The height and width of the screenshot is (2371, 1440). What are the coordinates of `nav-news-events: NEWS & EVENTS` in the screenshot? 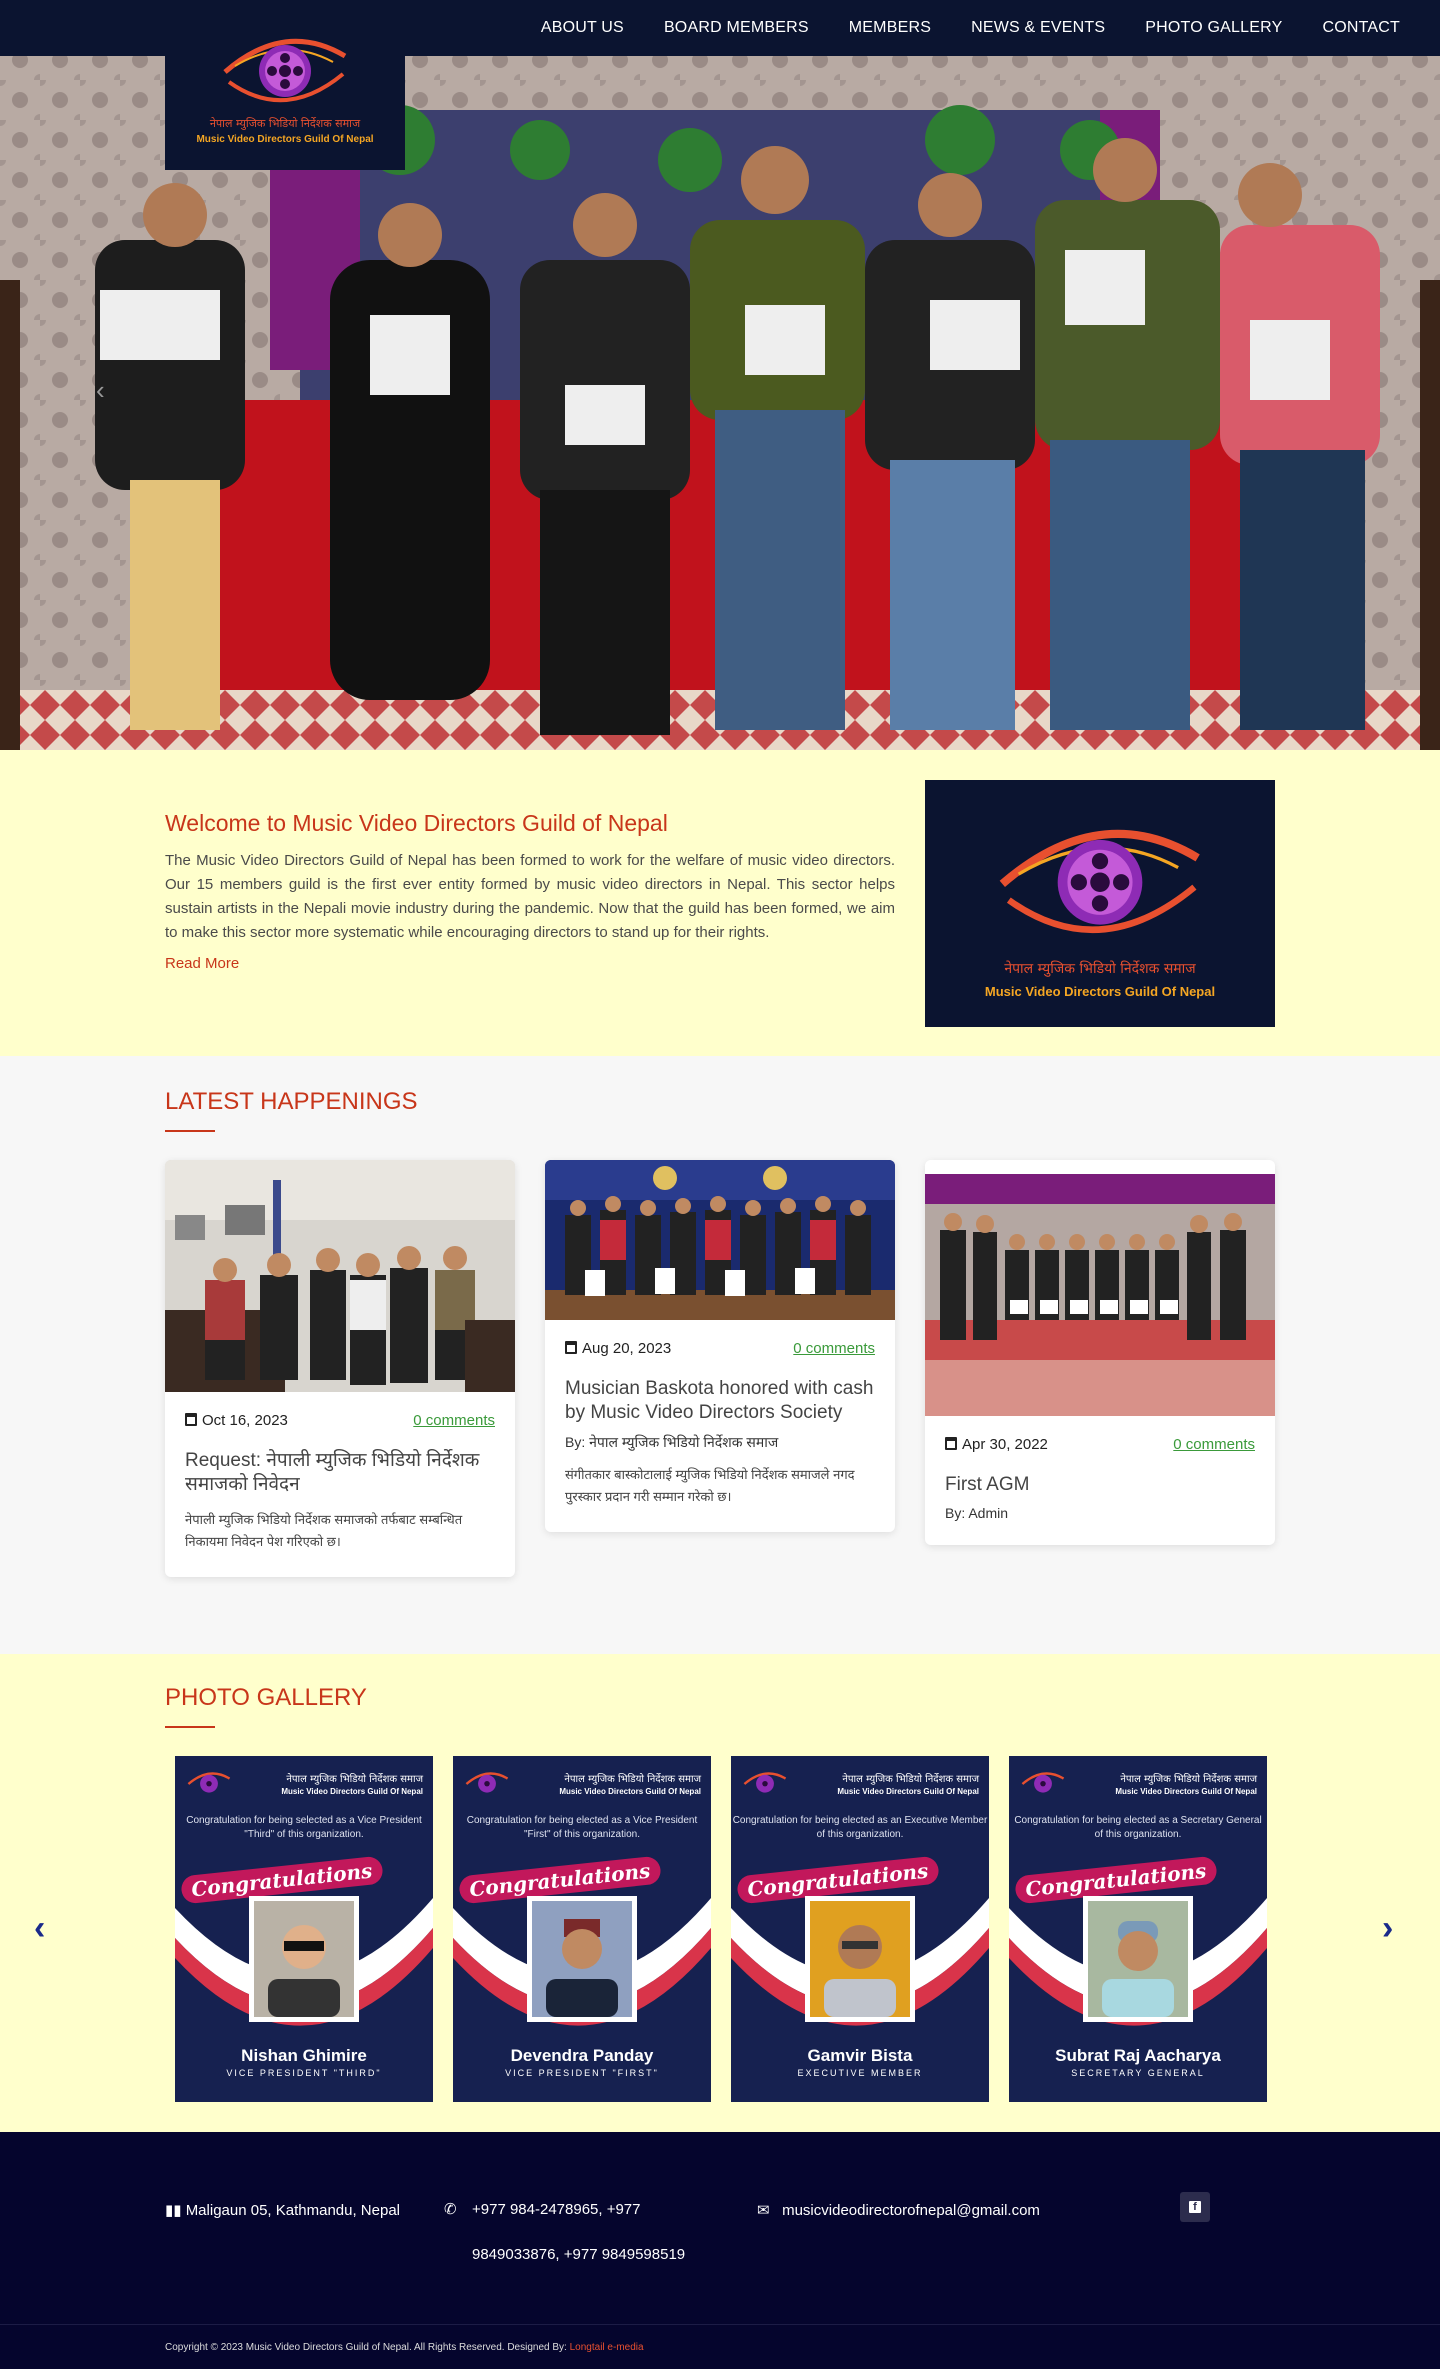 It's located at (1038, 28).